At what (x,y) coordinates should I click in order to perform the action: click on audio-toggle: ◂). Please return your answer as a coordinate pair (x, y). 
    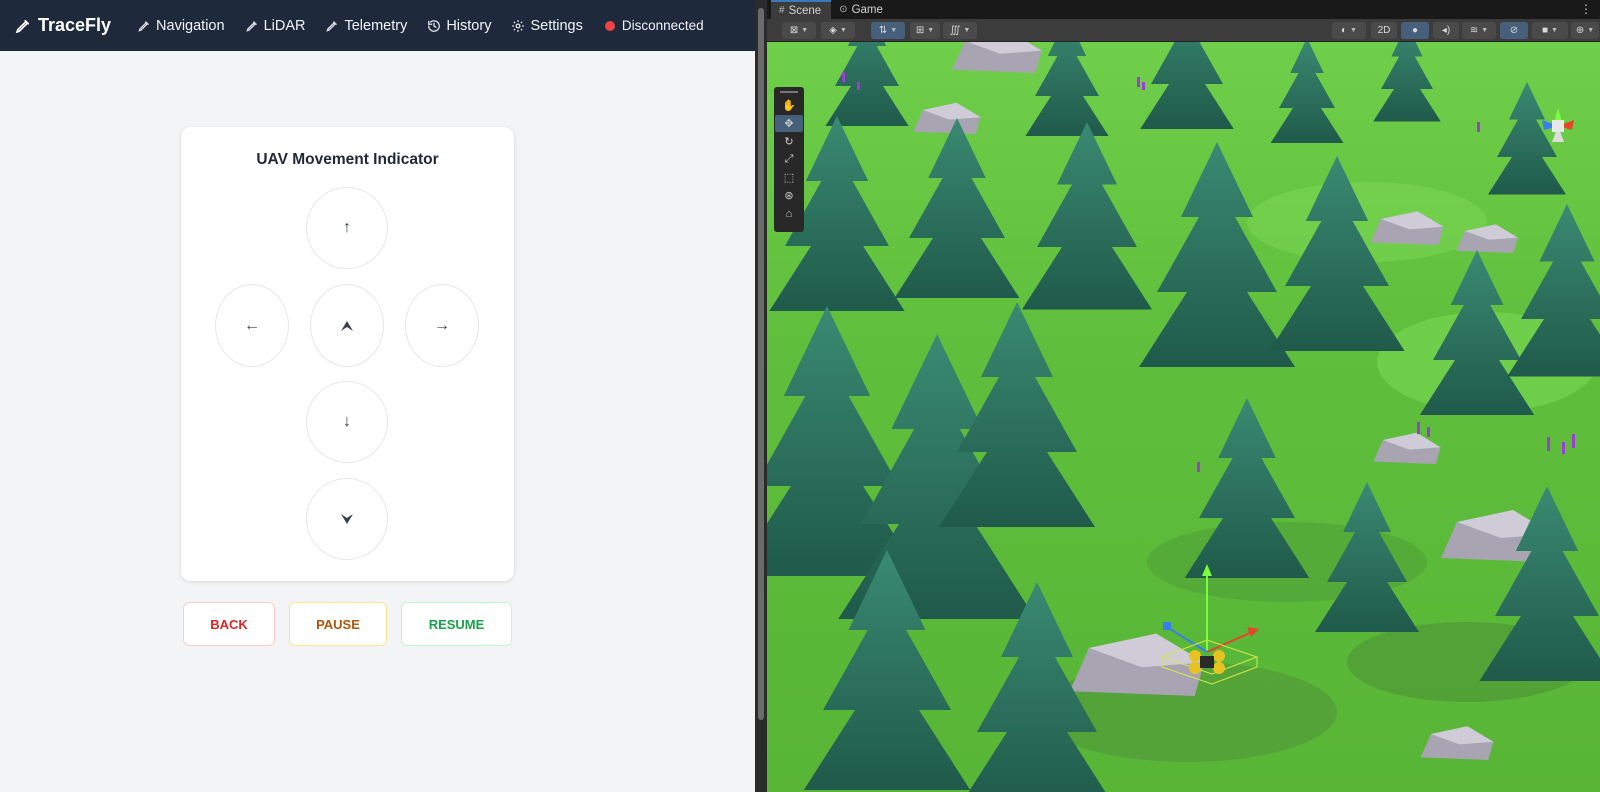
    Looking at the image, I should click on (1446, 30).